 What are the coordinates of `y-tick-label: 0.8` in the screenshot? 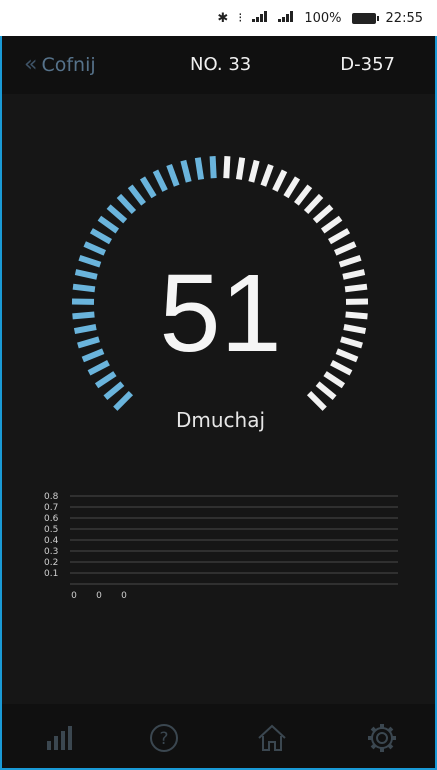 It's located at (51, 497).